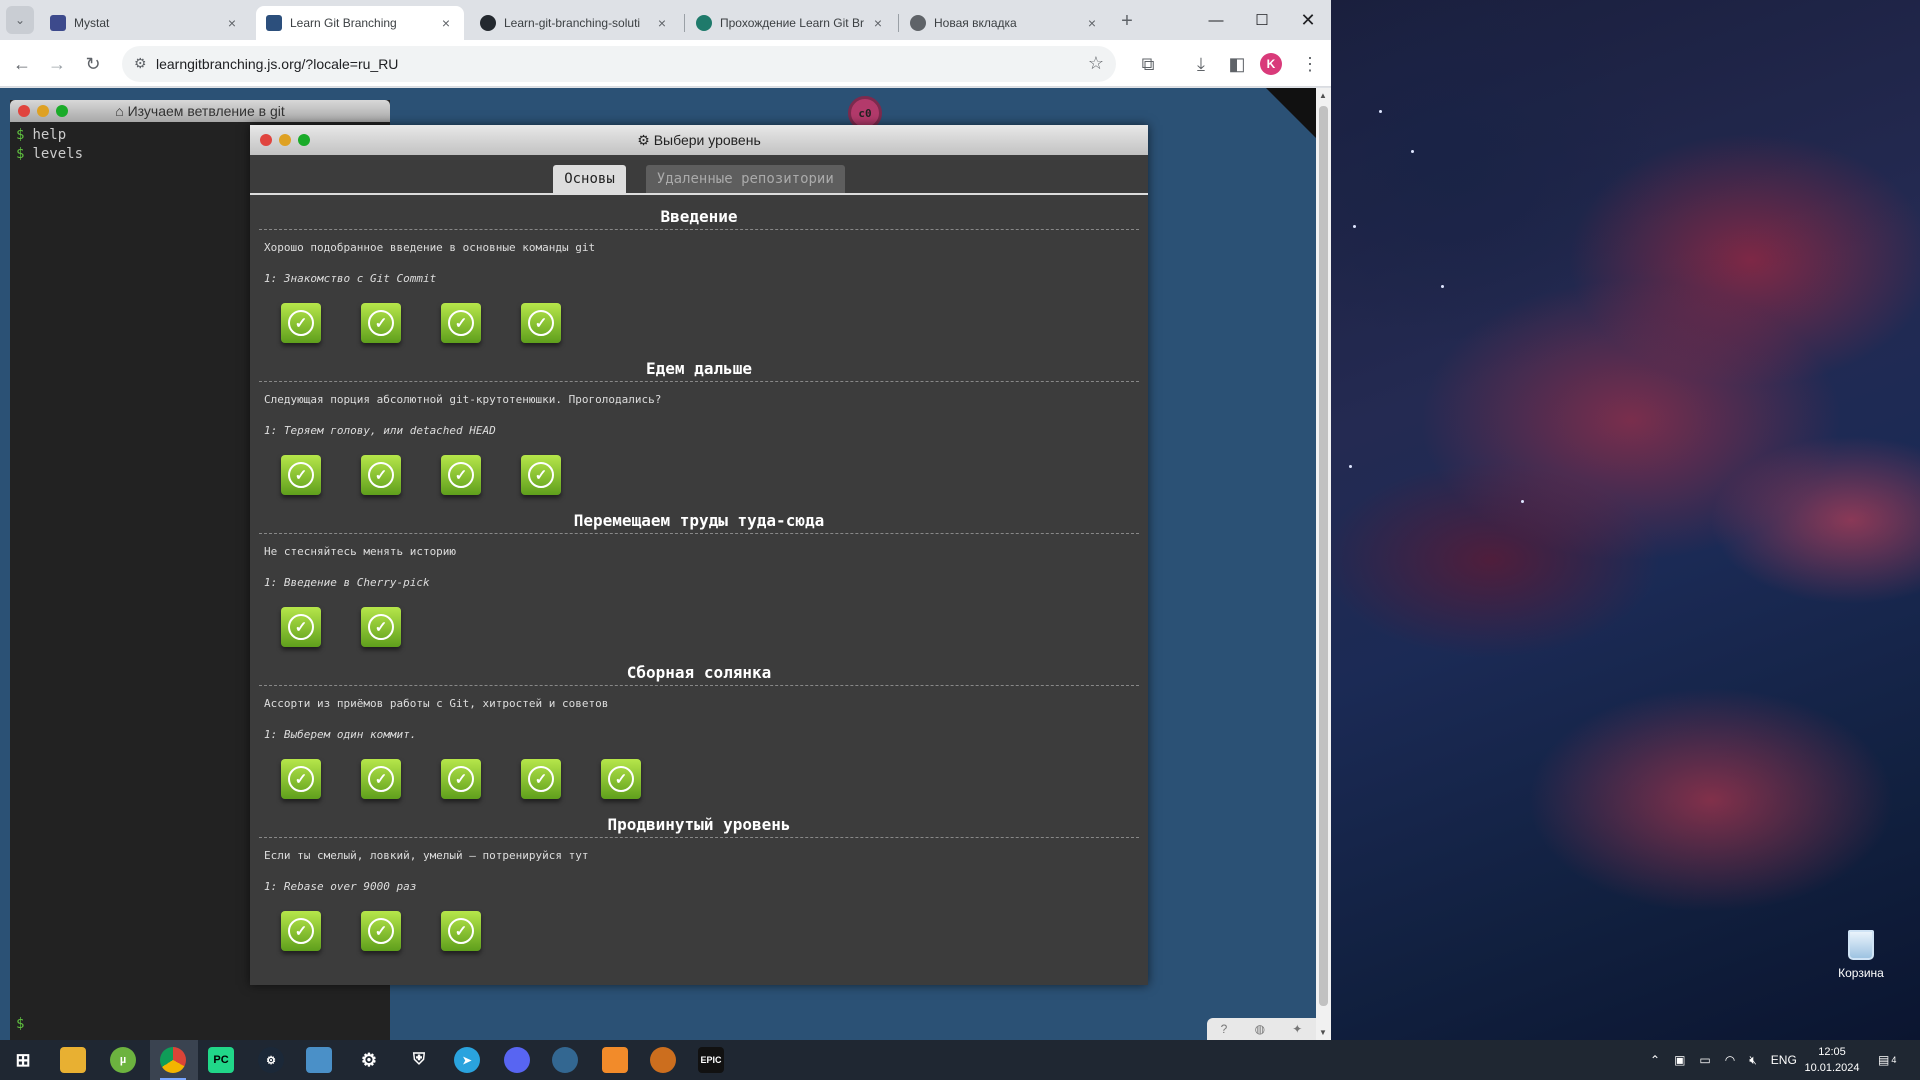 This screenshot has width=1920, height=1080. I want to click on close-window-button: ✕, so click(1308, 20).